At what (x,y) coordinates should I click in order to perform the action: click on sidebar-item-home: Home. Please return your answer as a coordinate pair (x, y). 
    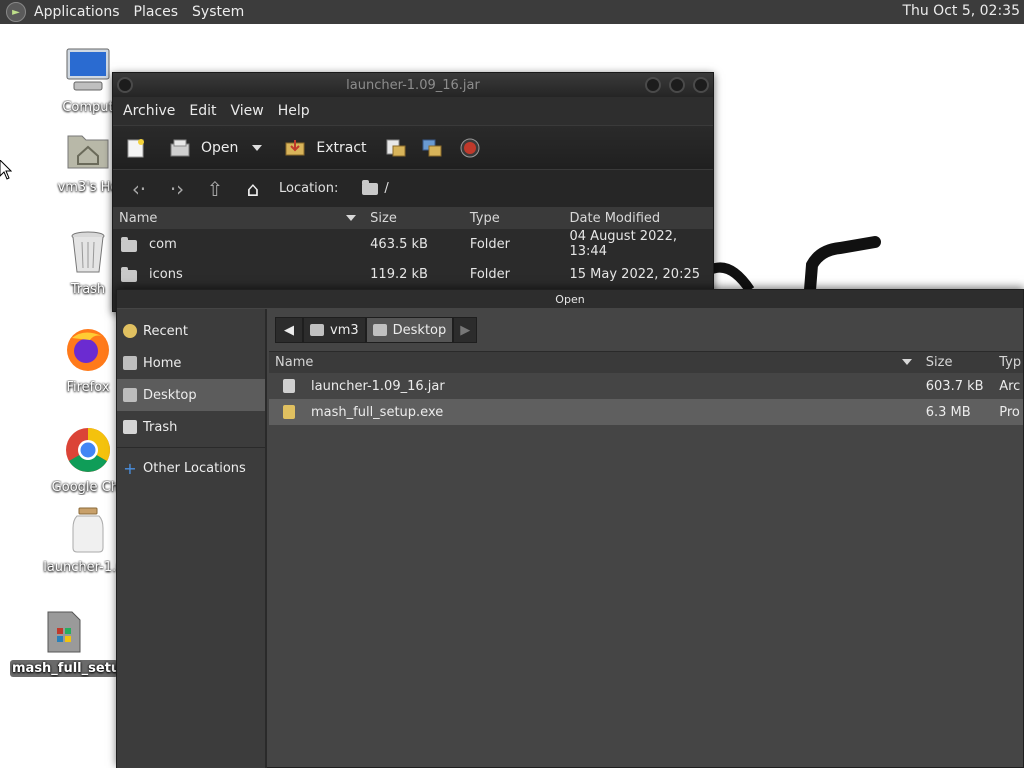
    Looking at the image, I should click on (191, 363).